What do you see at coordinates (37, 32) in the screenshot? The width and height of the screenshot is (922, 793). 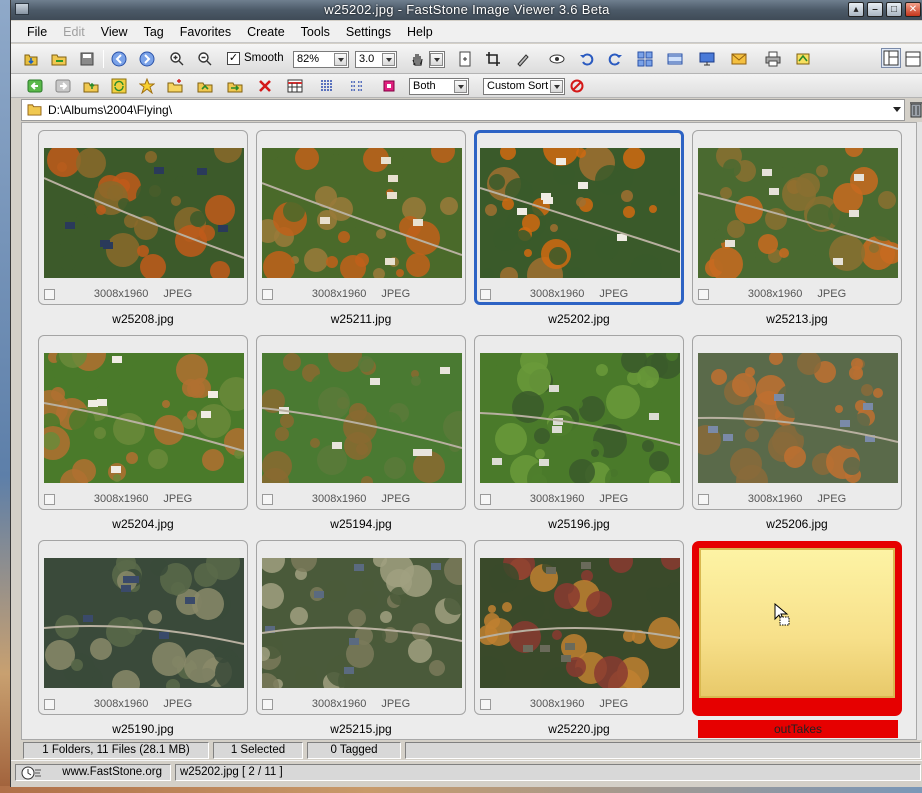 I see `menu-file: File` at bounding box center [37, 32].